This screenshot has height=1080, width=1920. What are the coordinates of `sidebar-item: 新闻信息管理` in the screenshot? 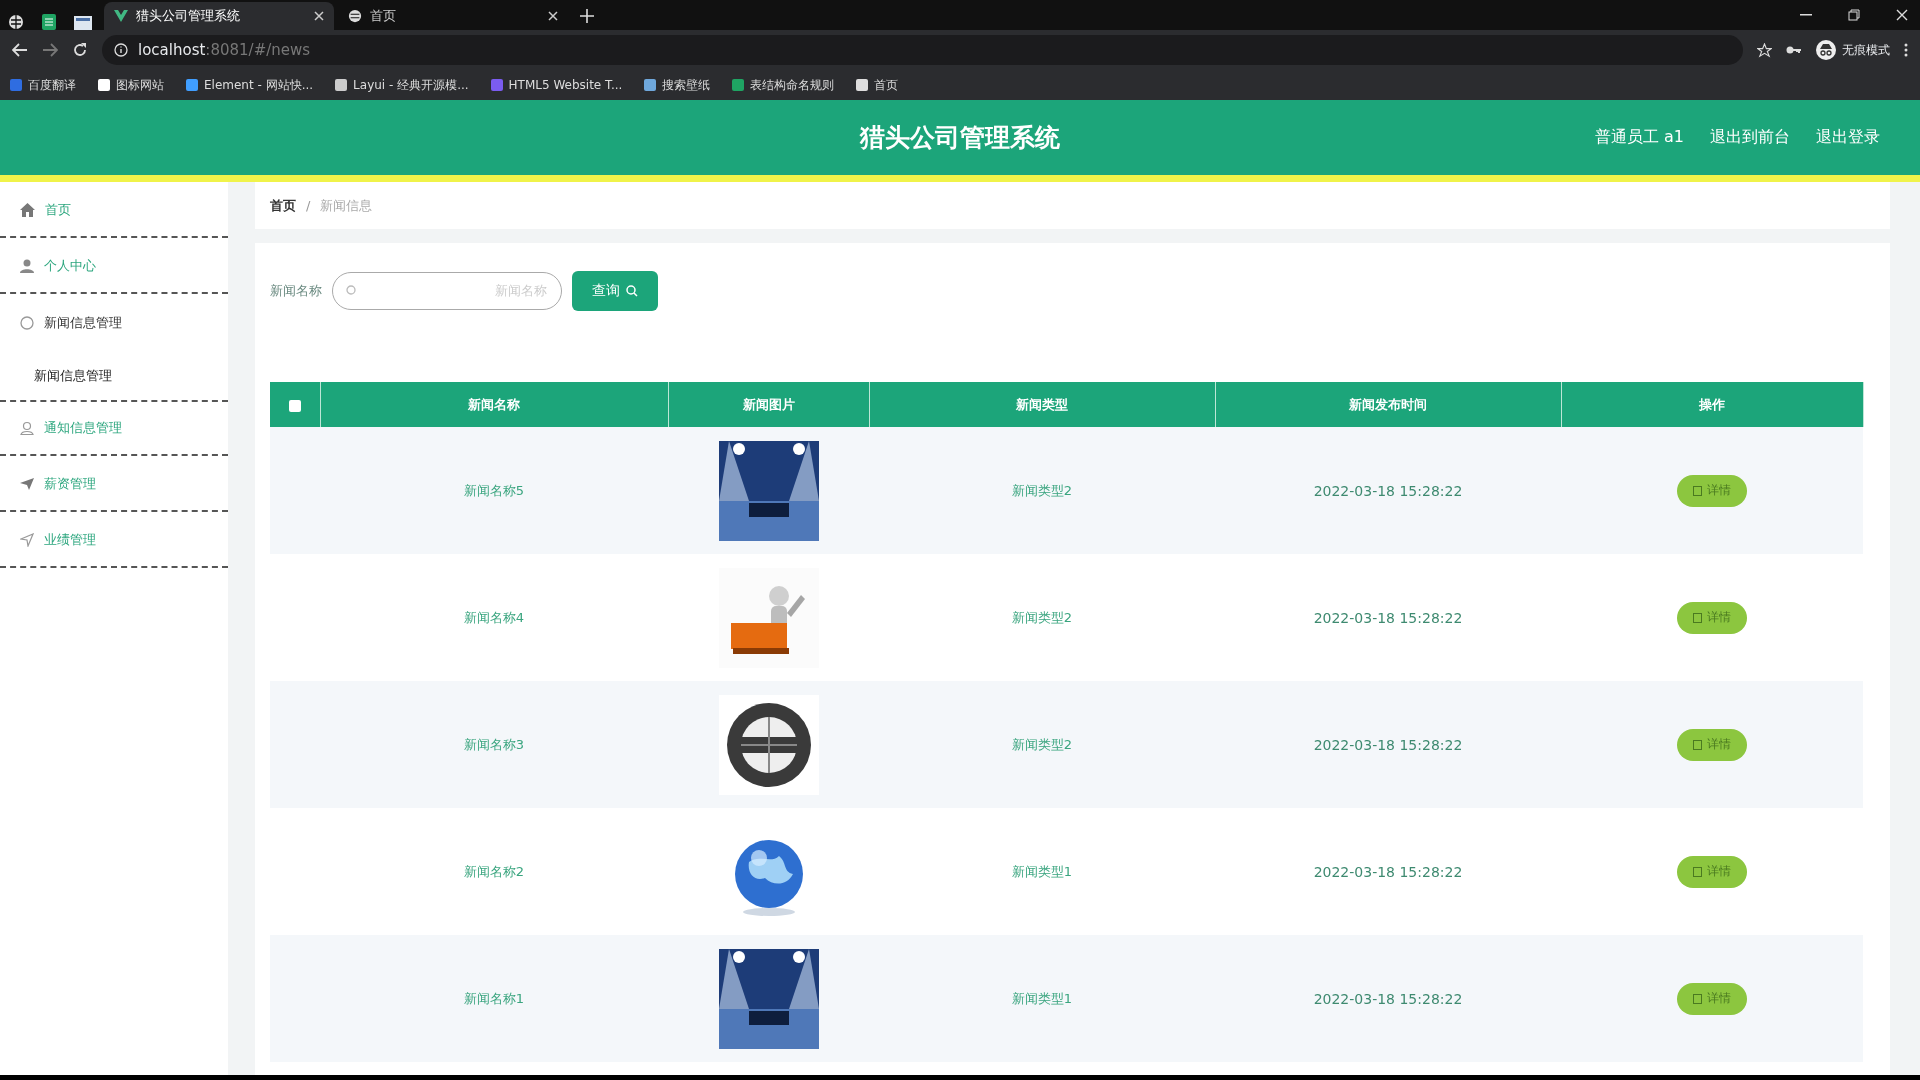 It's located at (114, 323).